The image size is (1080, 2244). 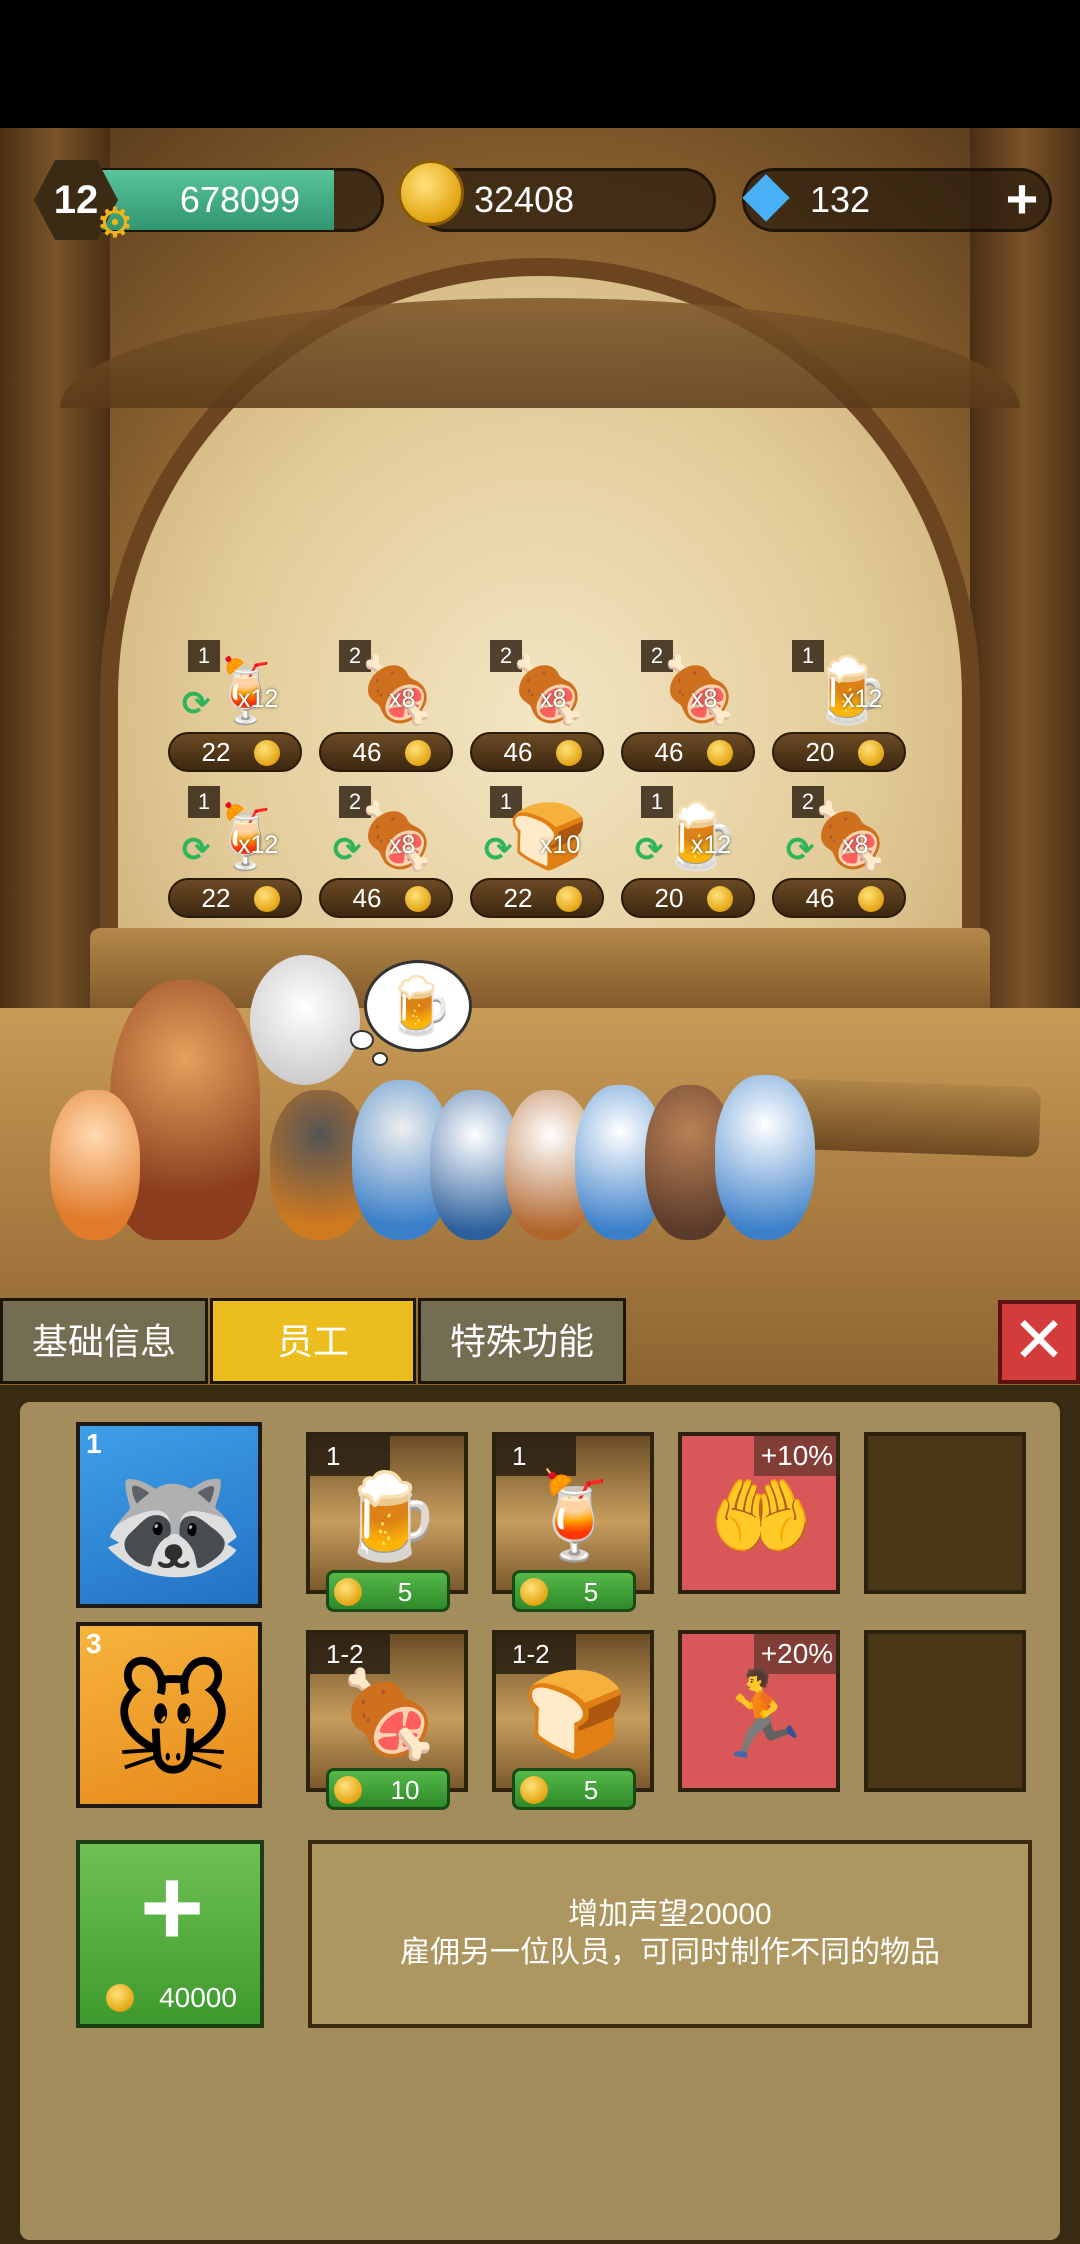 I want to click on reputation-bonus-text: 增加声望20000, so click(x=670, y=1914).